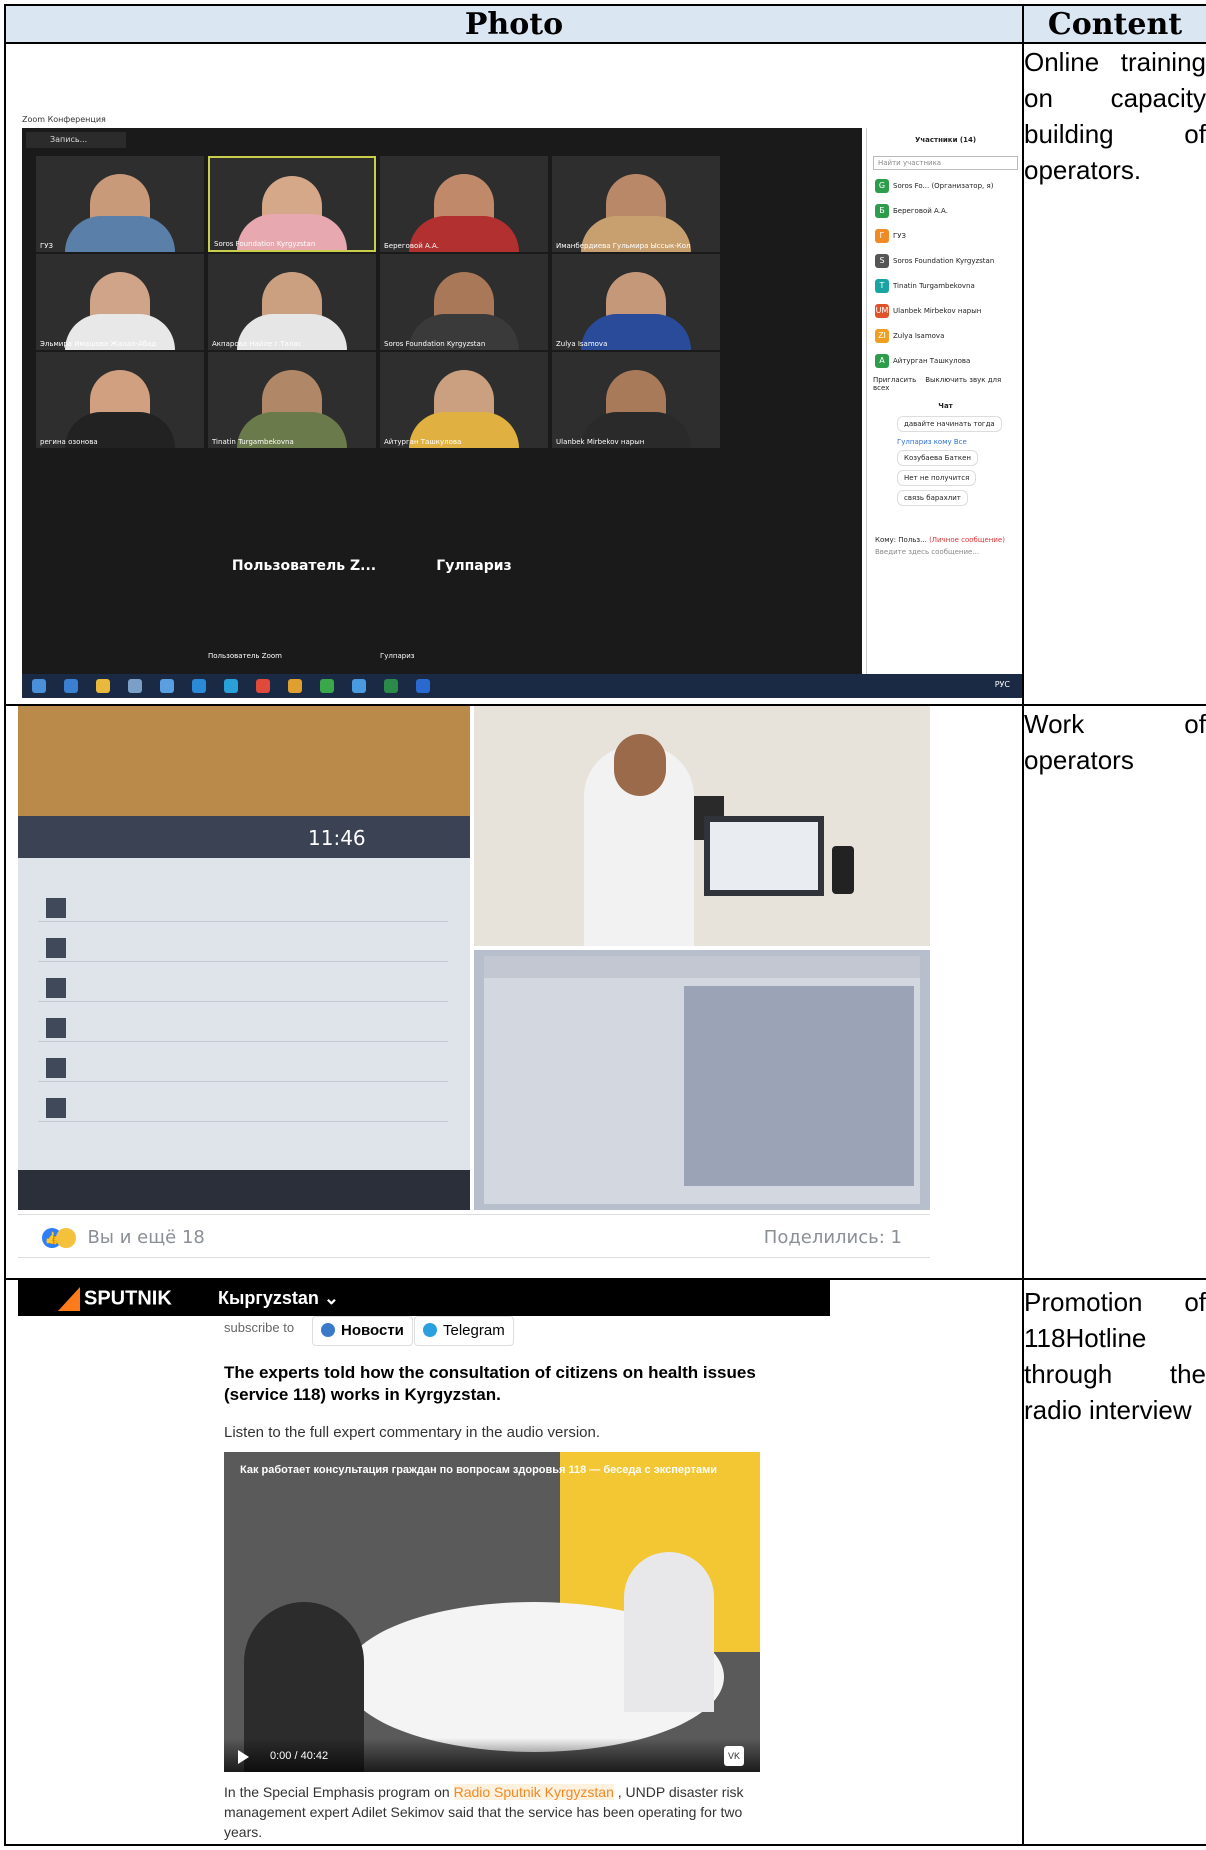 This screenshot has width=1206, height=1850. What do you see at coordinates (103, 686) in the screenshot?
I see `folder-icon` at bounding box center [103, 686].